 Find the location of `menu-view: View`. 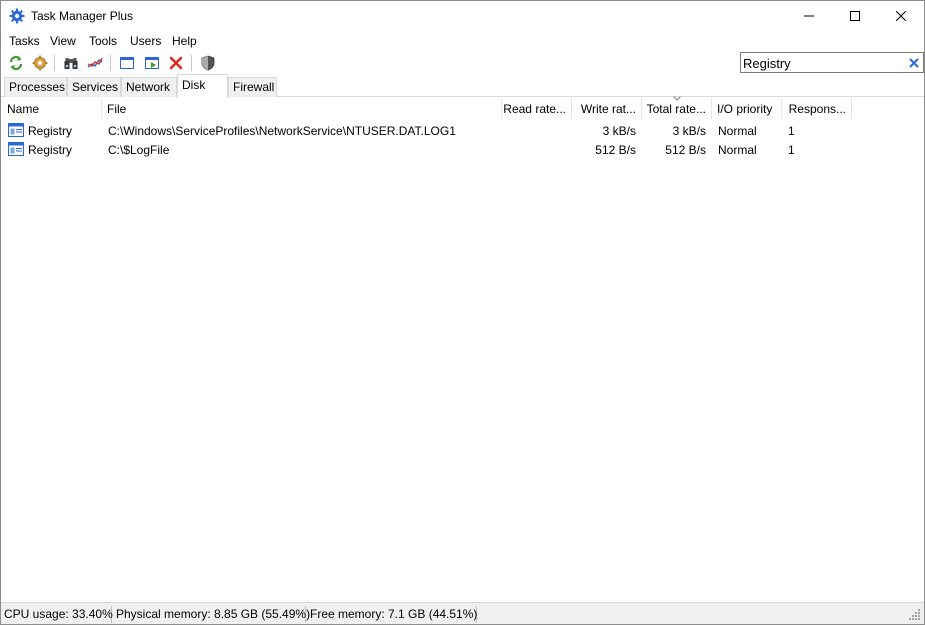

menu-view: View is located at coordinates (63, 41).